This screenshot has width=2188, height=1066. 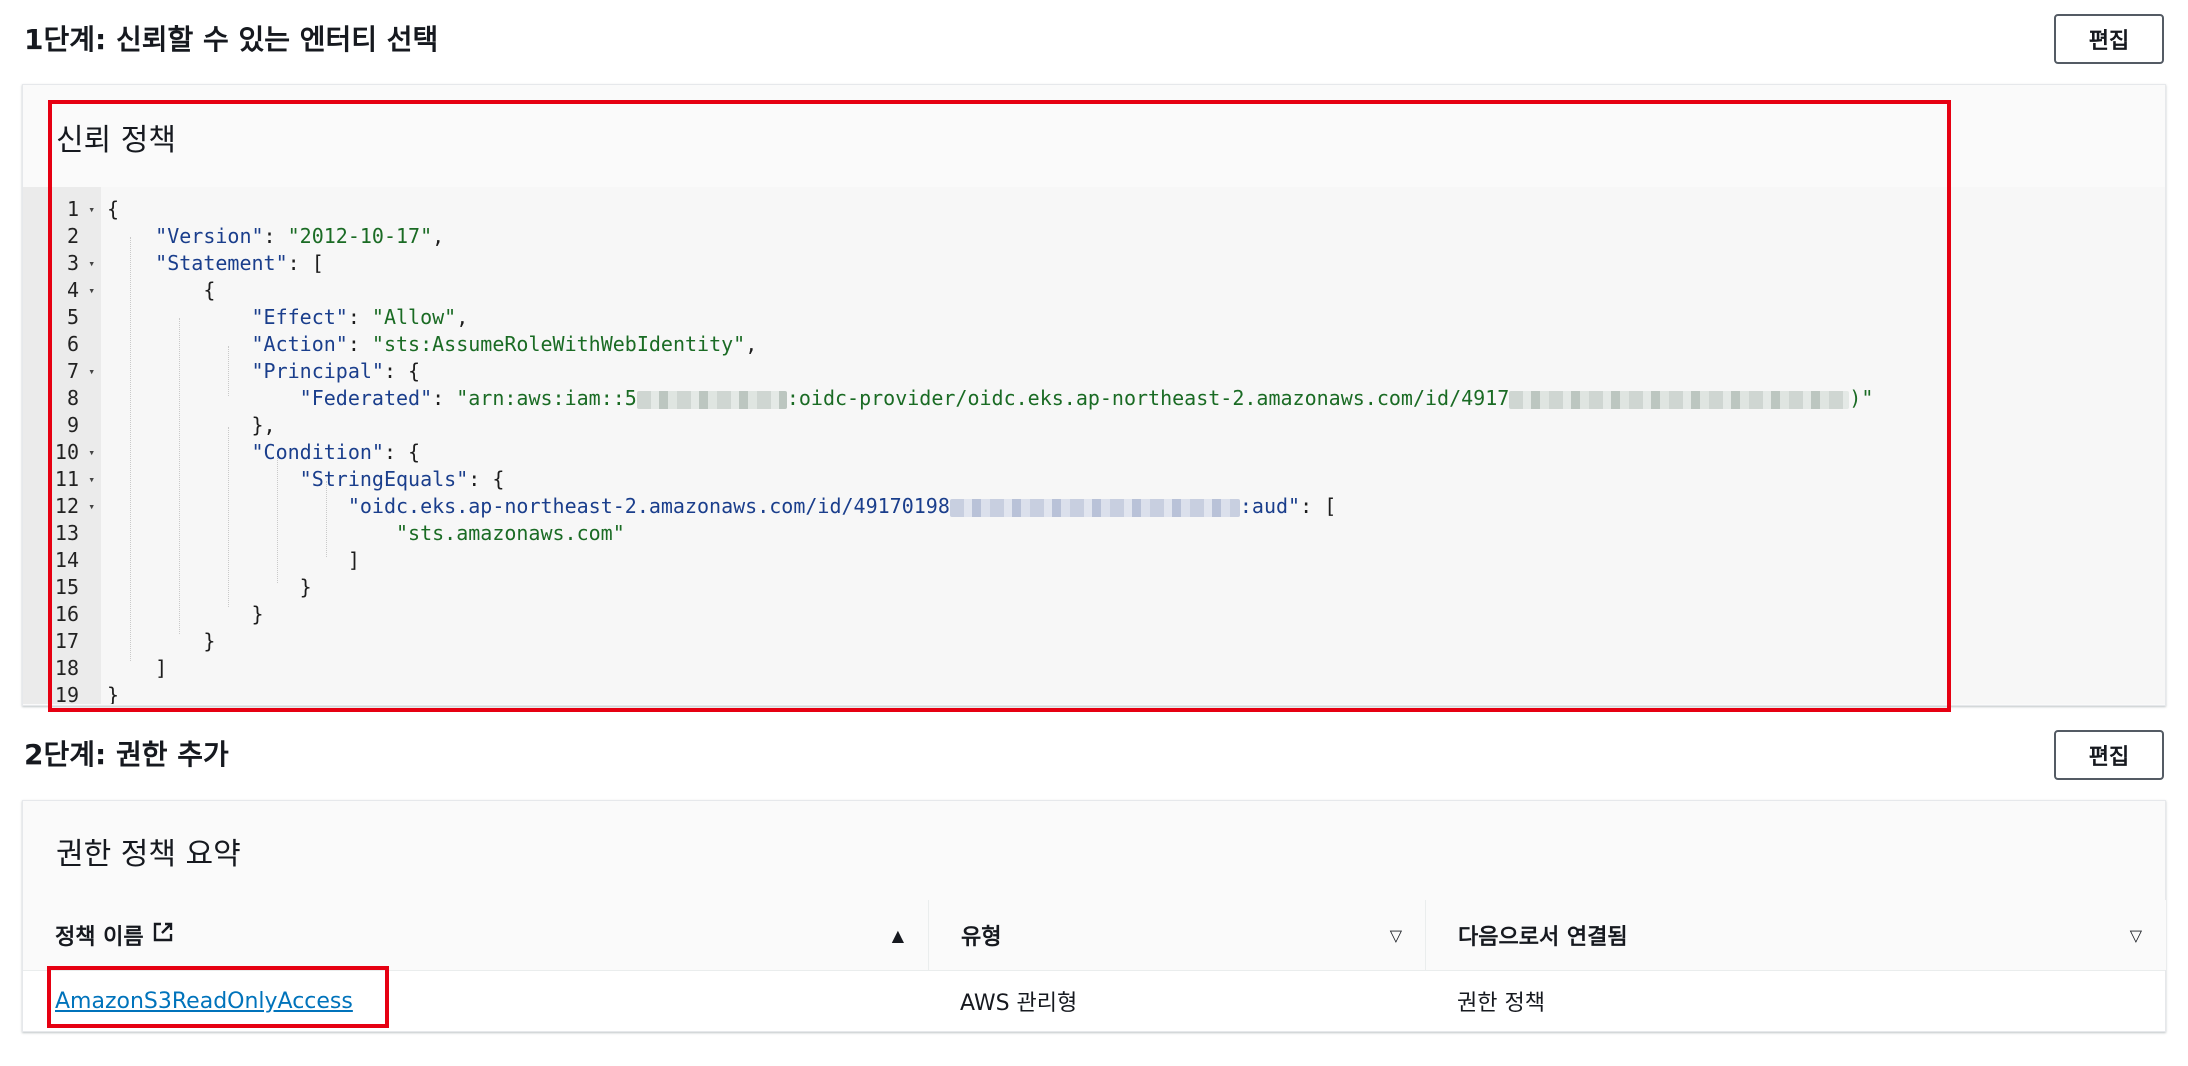 I want to click on line-number: 18, so click(x=62, y=668).